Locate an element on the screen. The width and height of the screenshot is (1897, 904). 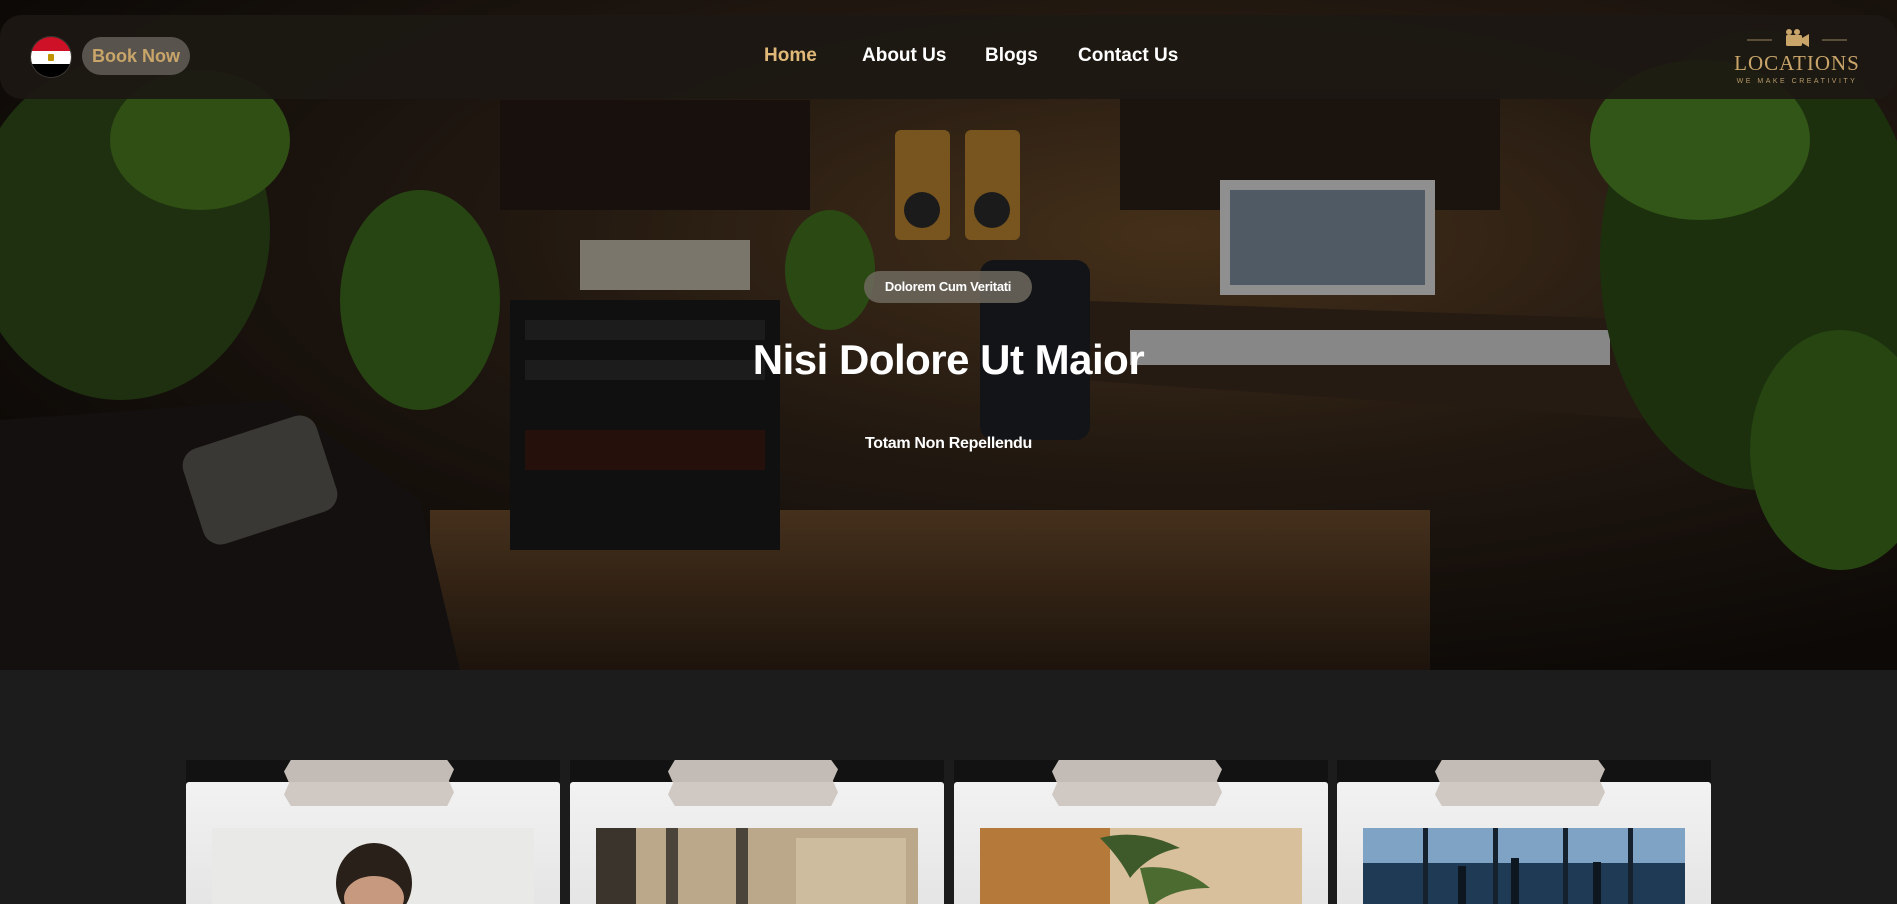
nav-link-contact-us: Contact Us is located at coordinates (1128, 56).